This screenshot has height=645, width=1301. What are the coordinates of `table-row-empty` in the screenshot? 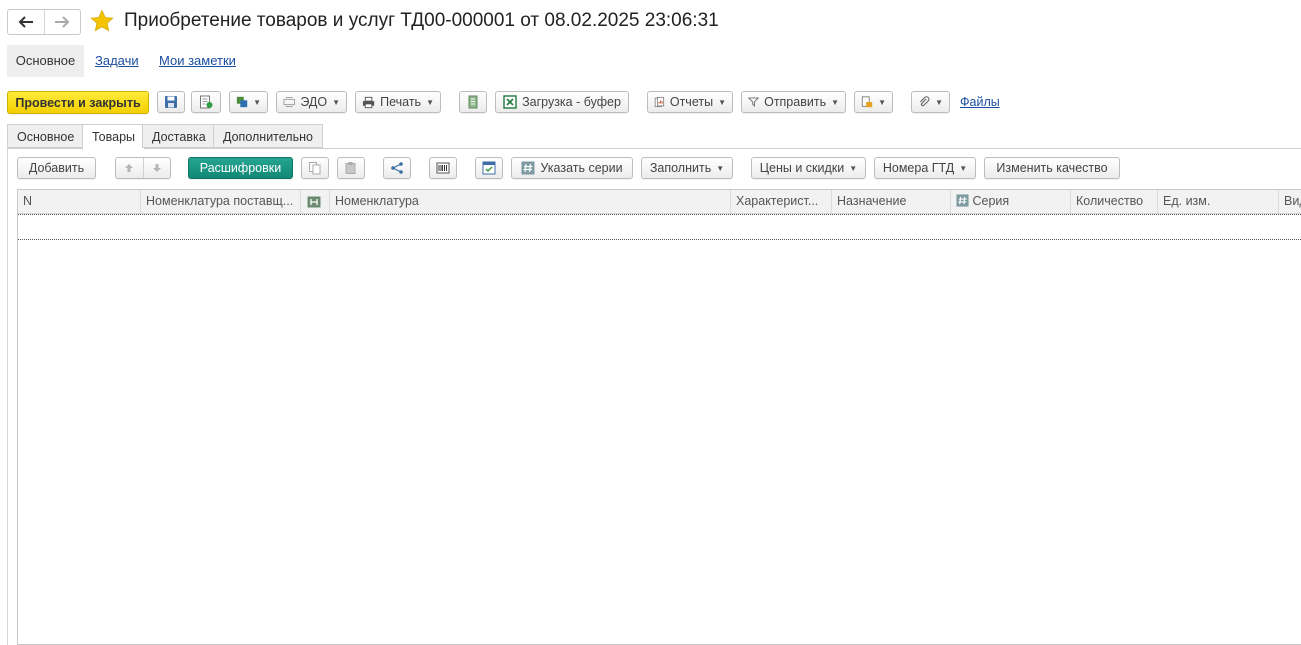 It's located at (659, 227).